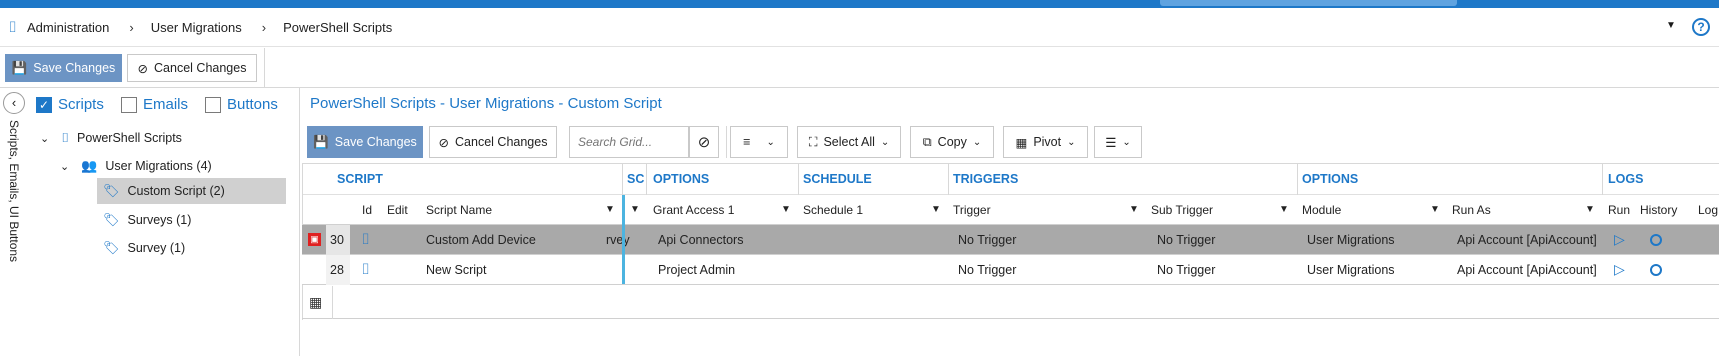 This screenshot has height=356, width=1719. I want to click on group-header-triggers: TRIGGERS, so click(986, 179).